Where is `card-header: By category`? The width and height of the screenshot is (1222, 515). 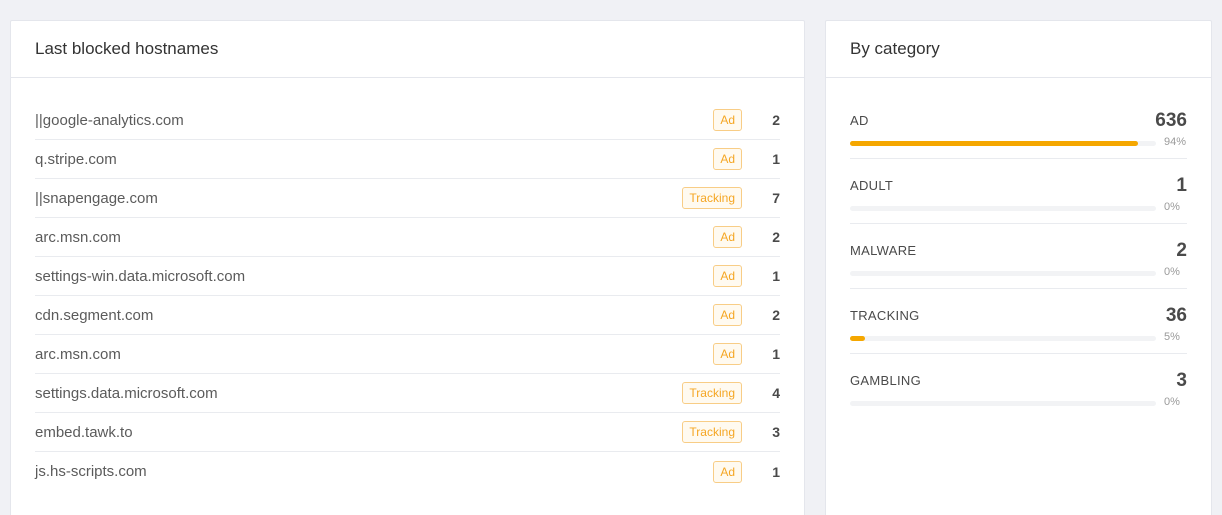
card-header: By category is located at coordinates (1018, 49).